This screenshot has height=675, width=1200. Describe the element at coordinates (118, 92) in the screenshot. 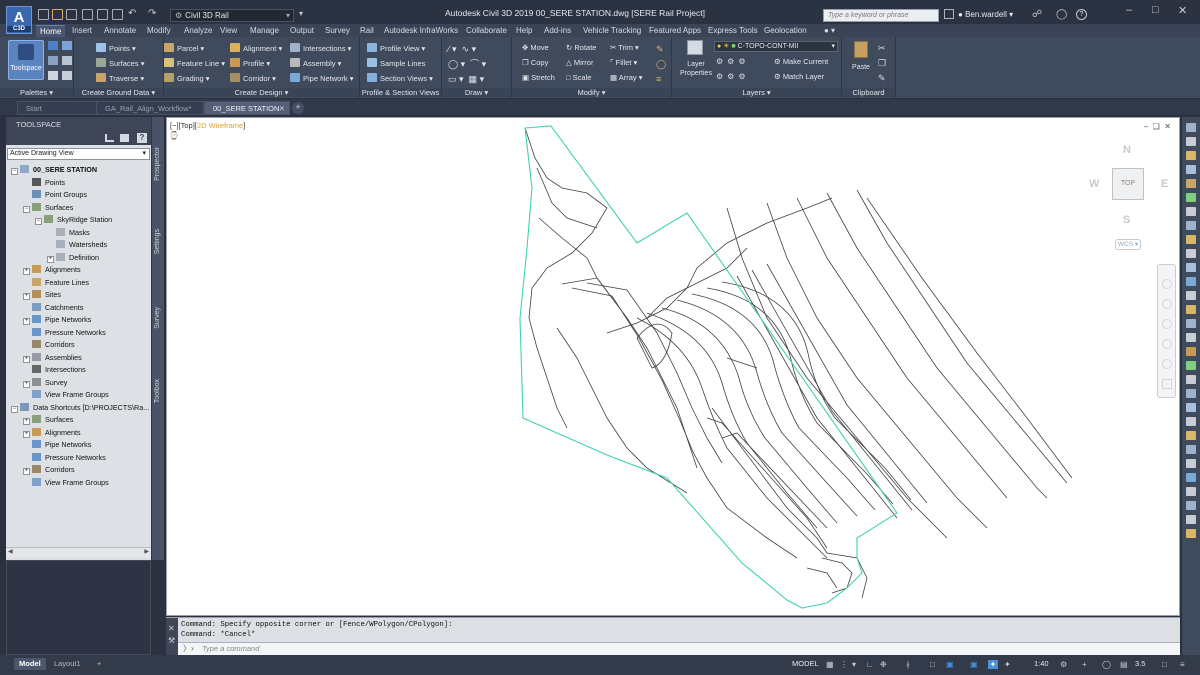

I see `ground-data-panel-title: Create Ground Data ▾` at that location.